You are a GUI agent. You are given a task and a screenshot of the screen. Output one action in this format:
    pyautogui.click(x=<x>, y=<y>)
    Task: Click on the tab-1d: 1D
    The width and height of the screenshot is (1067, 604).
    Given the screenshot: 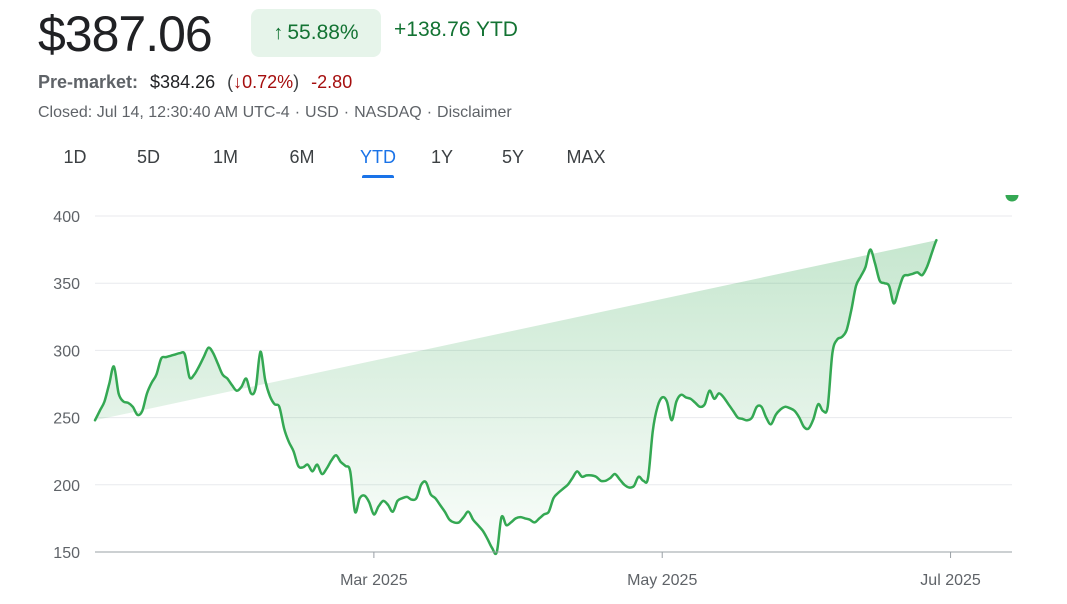 What is the action you would take?
    pyautogui.click(x=75, y=157)
    